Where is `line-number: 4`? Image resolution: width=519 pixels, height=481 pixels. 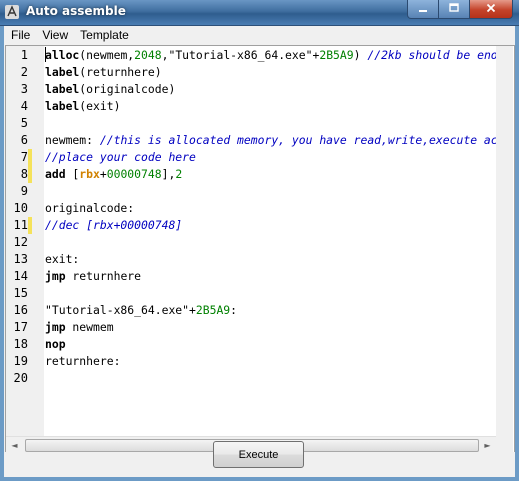 line-number: 4 is located at coordinates (24, 106).